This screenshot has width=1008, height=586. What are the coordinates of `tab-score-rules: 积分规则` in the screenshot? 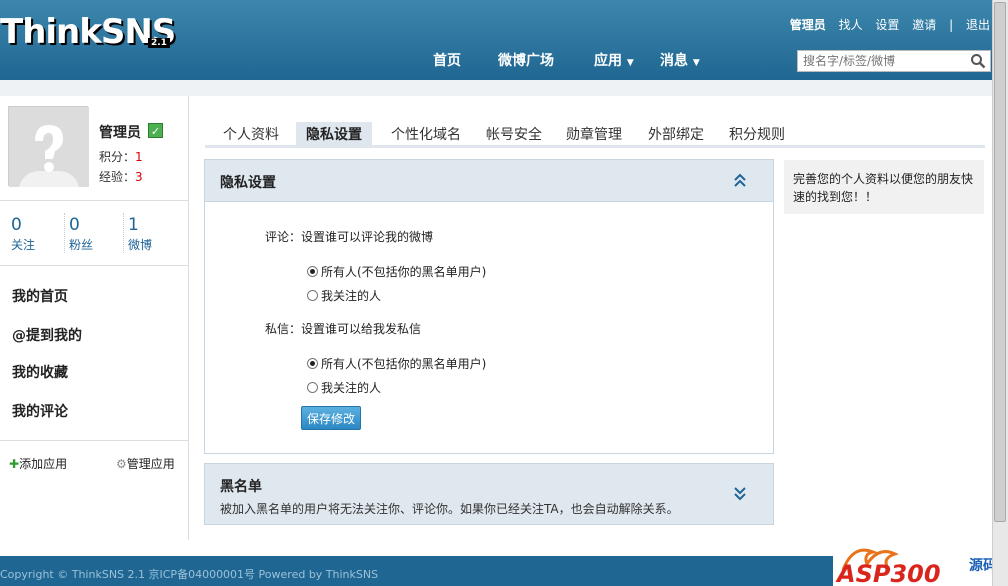 It's located at (757, 134).